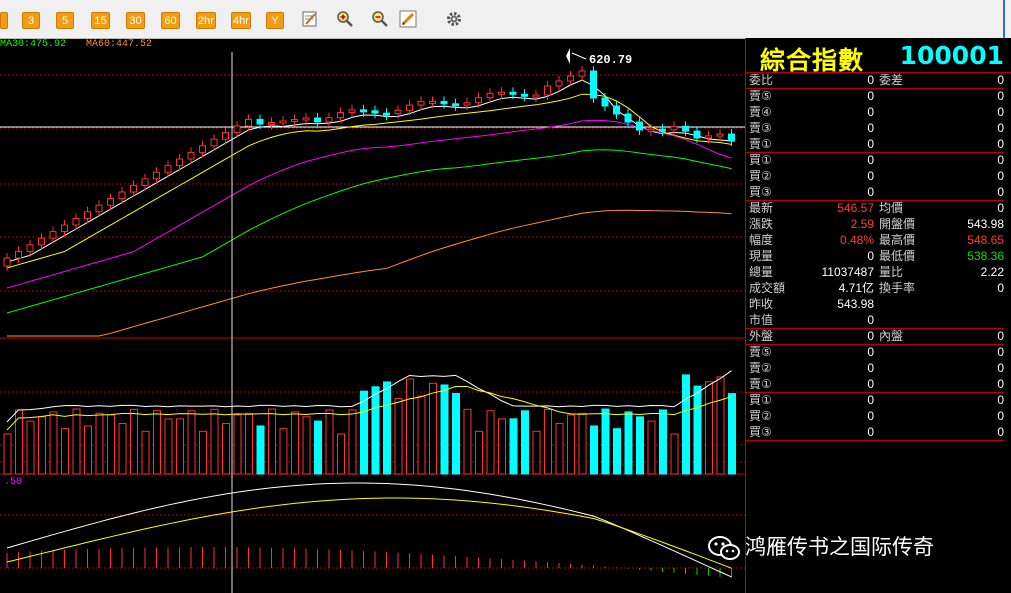  What do you see at coordinates (870, 368) in the screenshot?
I see `sell-row-2-value: 0` at bounding box center [870, 368].